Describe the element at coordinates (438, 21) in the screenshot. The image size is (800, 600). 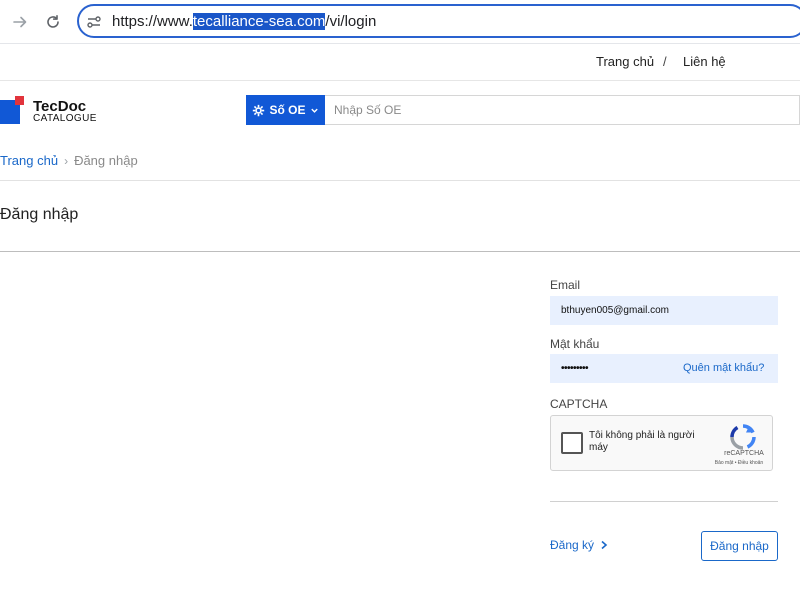
I see `address-bar: https://www.tecalliance-sea.com/vi/login` at that location.